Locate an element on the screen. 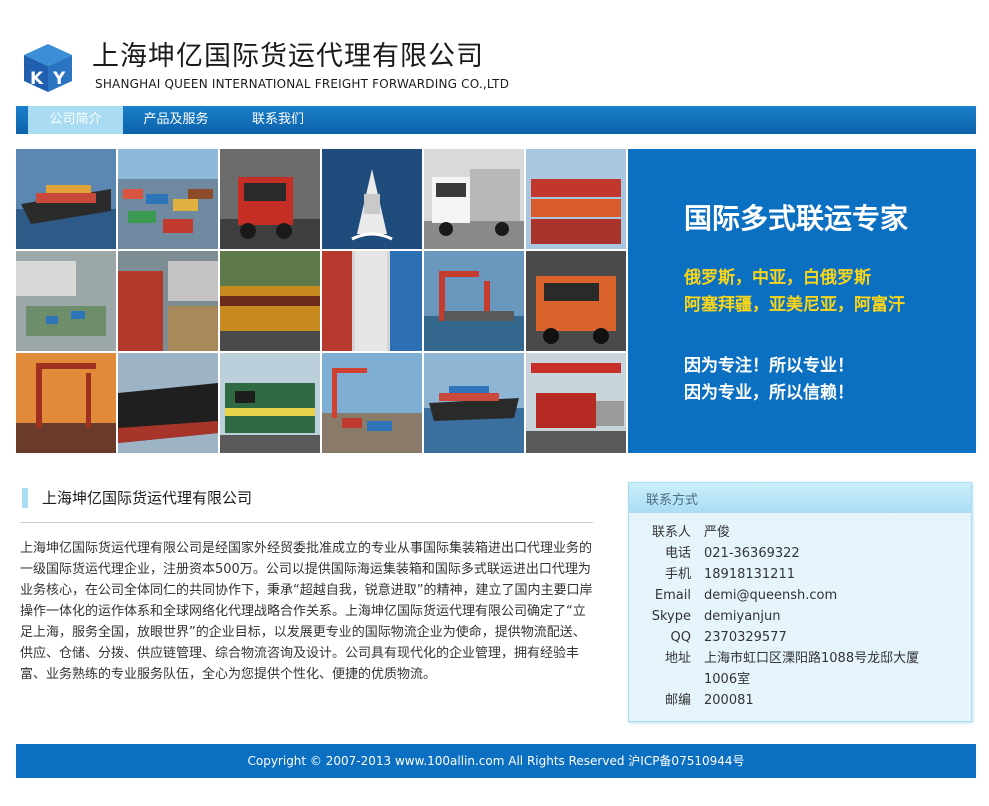 The height and width of the screenshot is (806, 989). contact-row-qq: QQ 2370329577 is located at coordinates (800, 637).